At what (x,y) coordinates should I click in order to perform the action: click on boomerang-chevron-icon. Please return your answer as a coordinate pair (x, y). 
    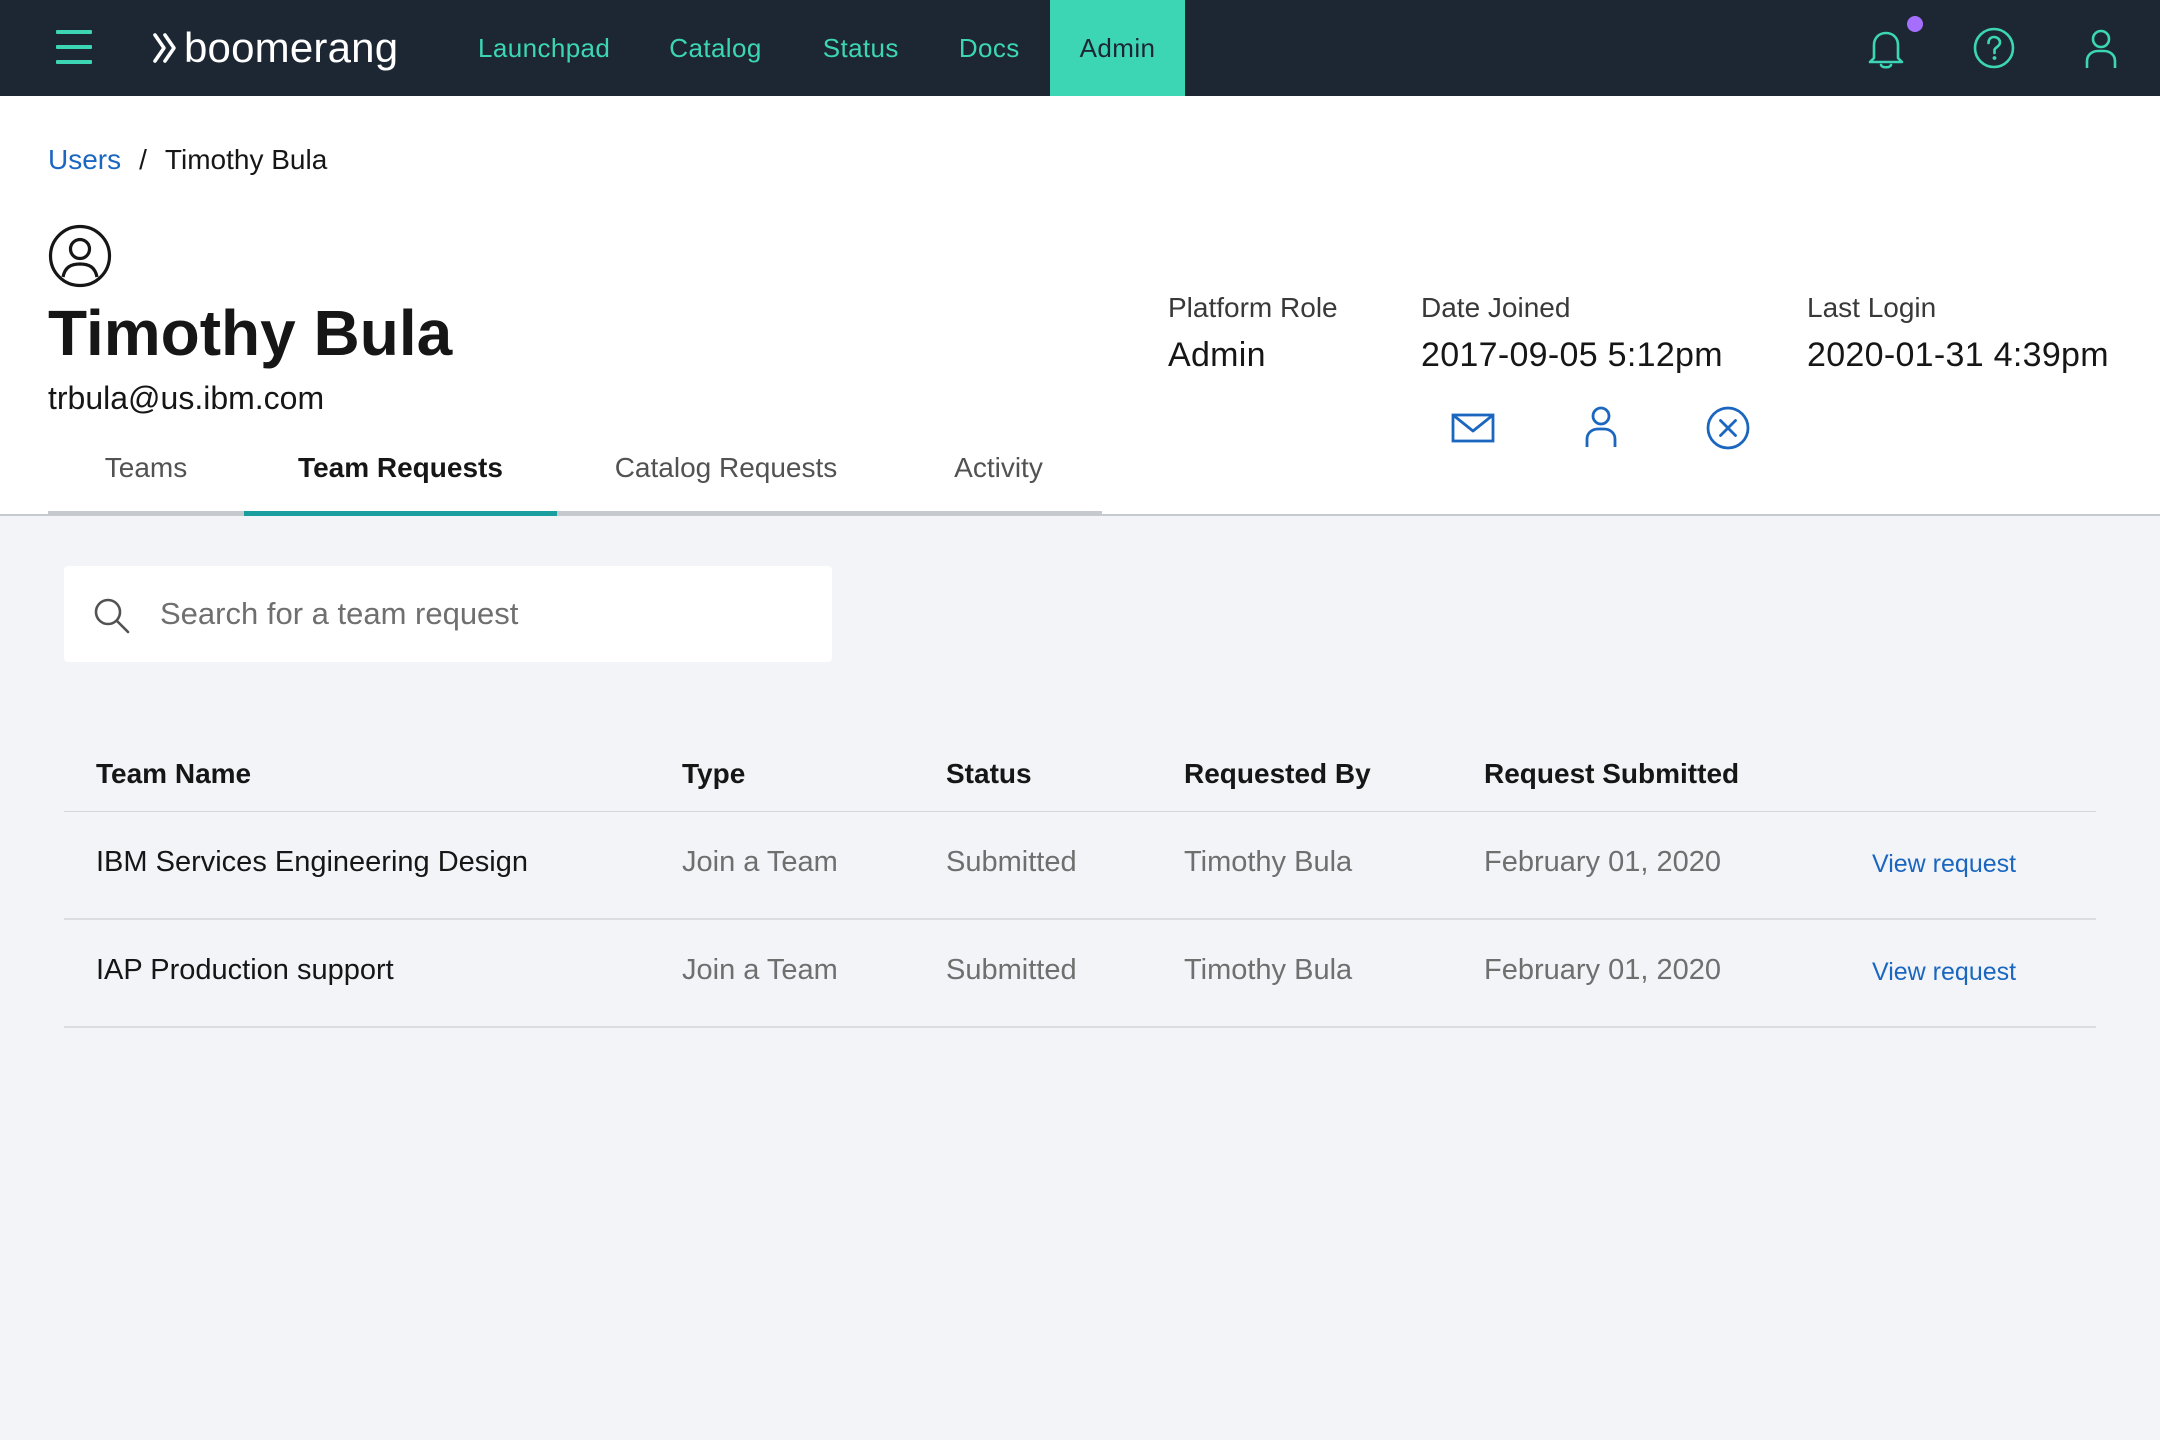
    Looking at the image, I should click on (164, 48).